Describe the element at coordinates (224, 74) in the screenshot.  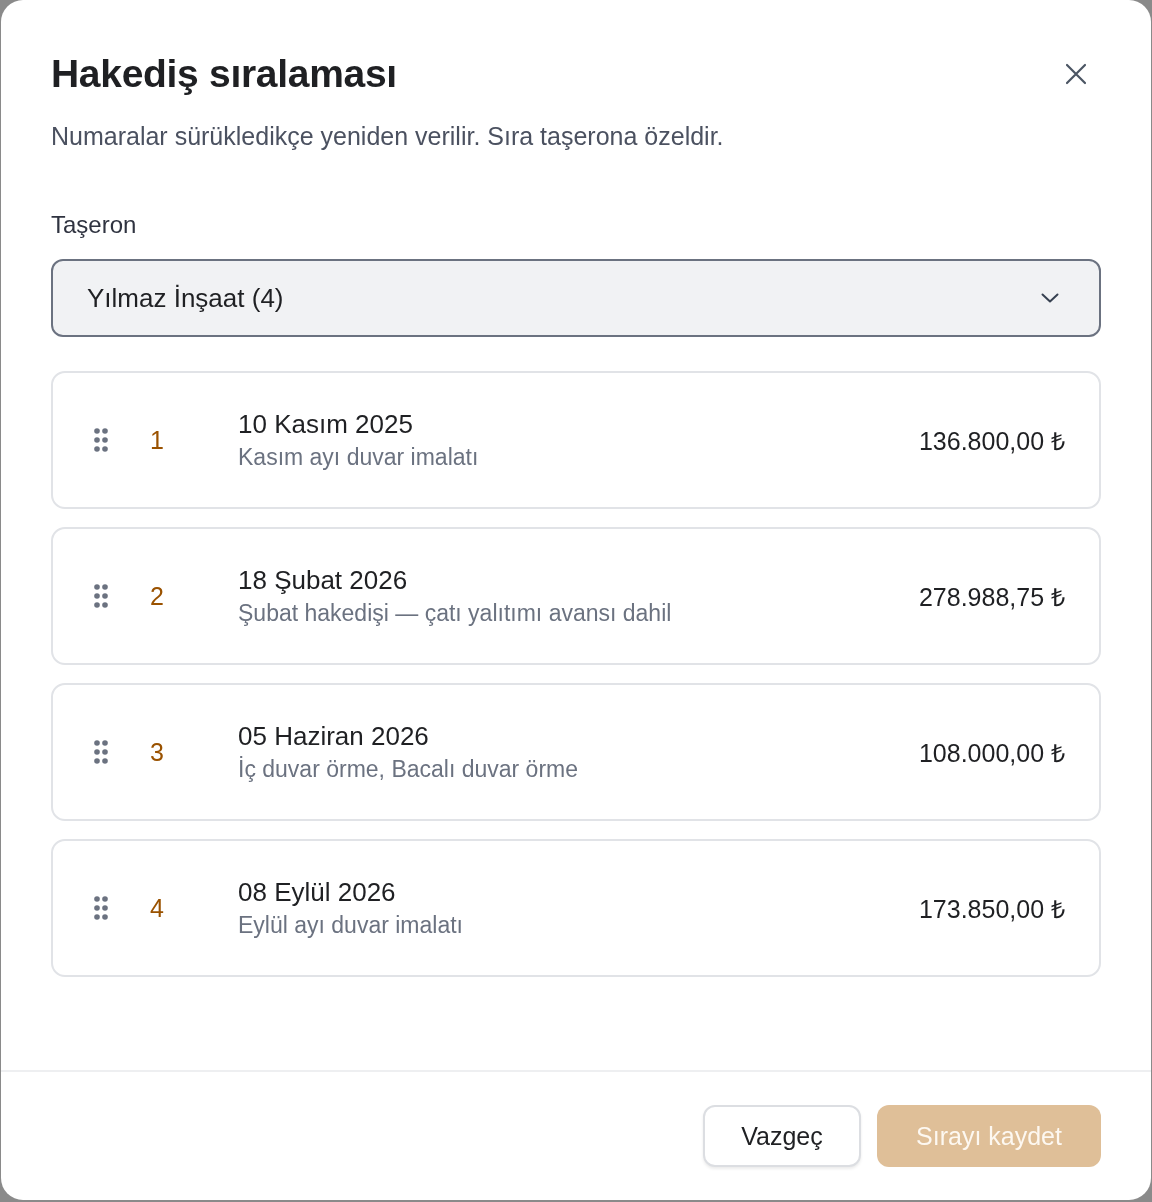
I see `dialog-title: Hakediş sıralaması` at that location.